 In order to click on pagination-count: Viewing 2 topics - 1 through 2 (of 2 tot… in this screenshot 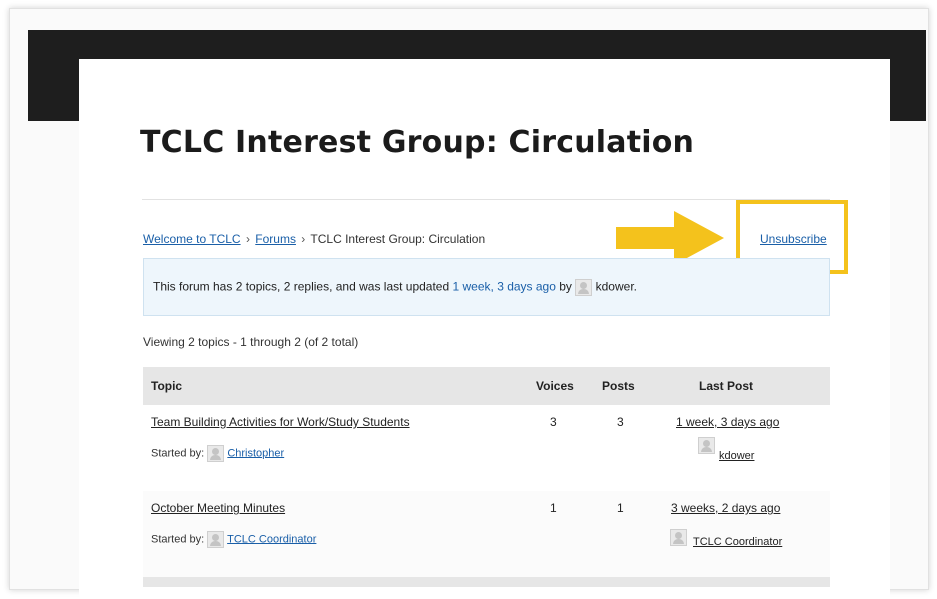, I will do `click(251, 342)`.